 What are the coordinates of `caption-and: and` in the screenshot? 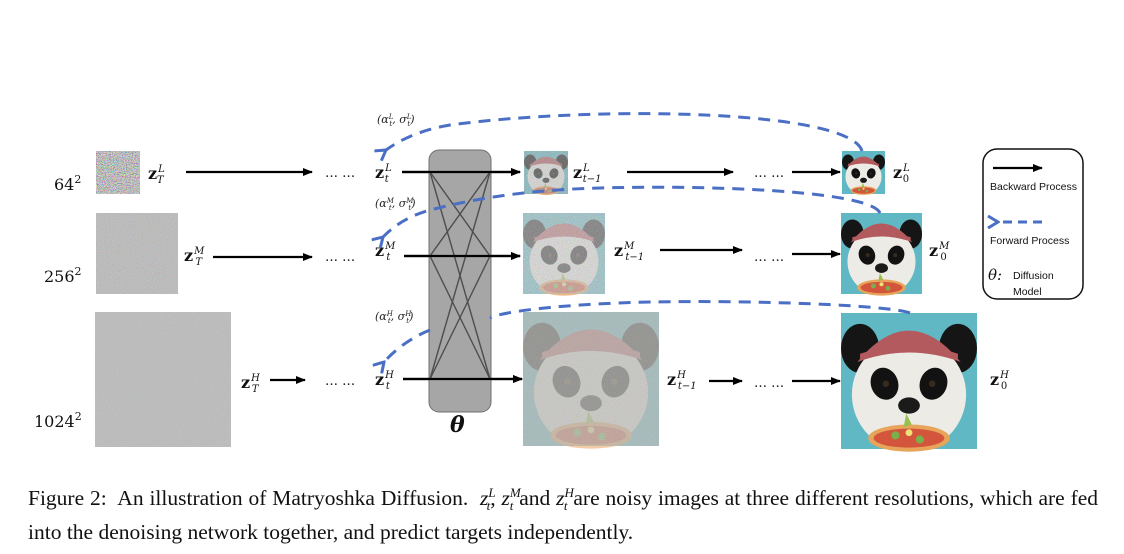 It's located at (535, 498).